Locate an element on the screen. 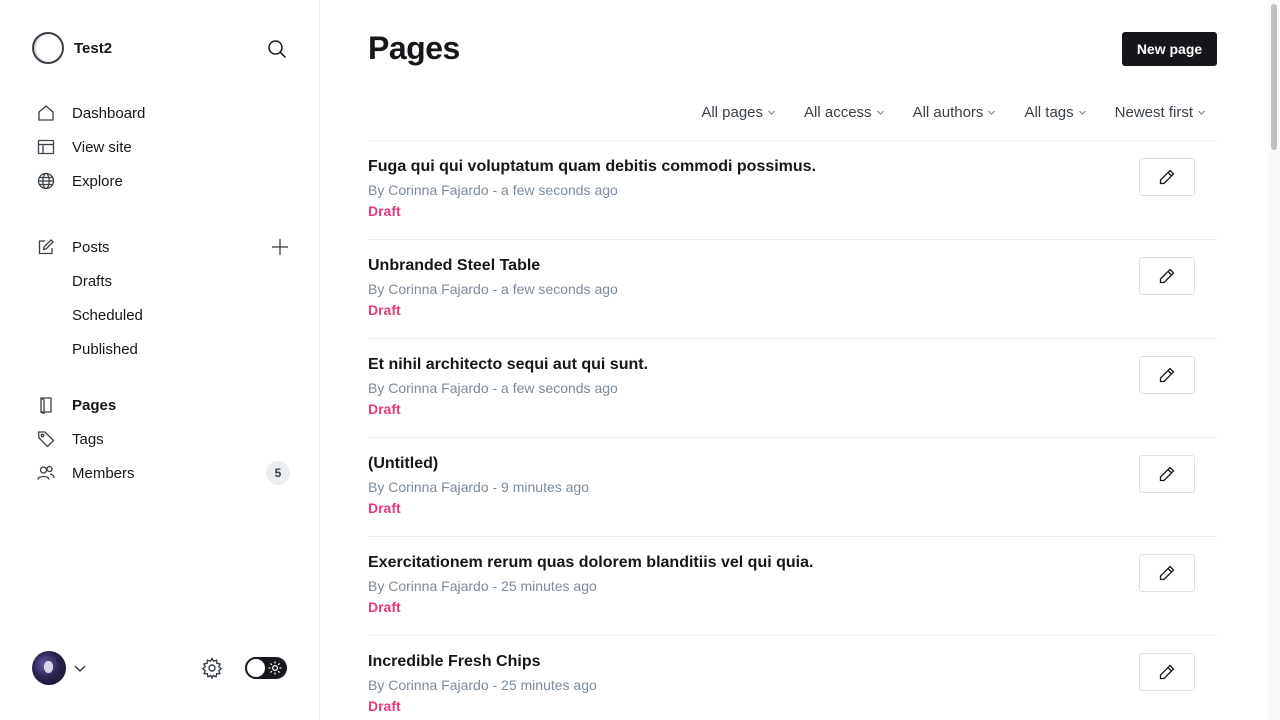  sidebar-item-pages: Pages is located at coordinates (162, 405).